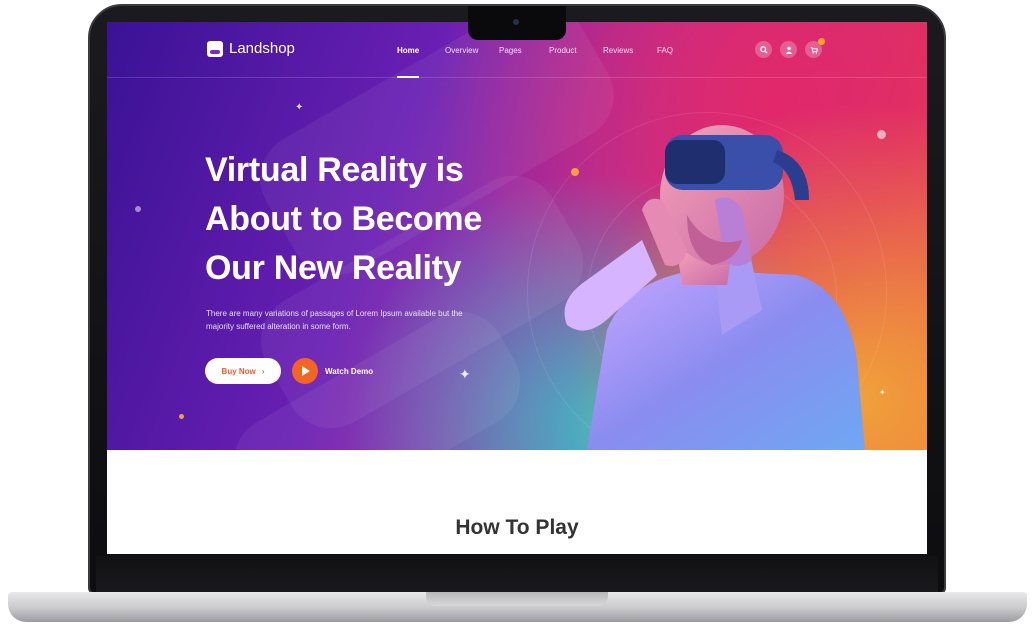  I want to click on headline-line: Our New Reality, so click(333, 268).